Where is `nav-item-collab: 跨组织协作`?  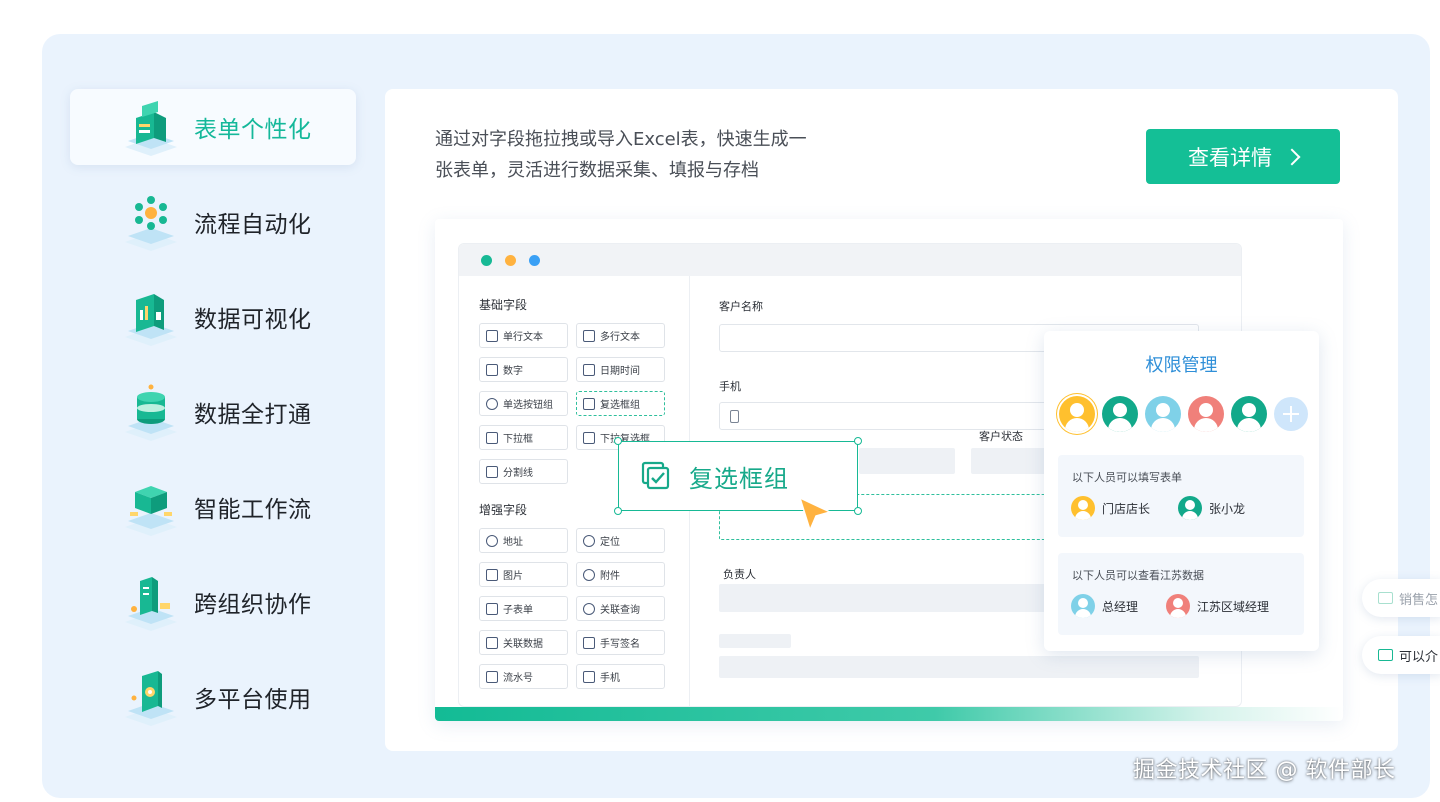
nav-item-collab: 跨组织协作 is located at coordinates (213, 602).